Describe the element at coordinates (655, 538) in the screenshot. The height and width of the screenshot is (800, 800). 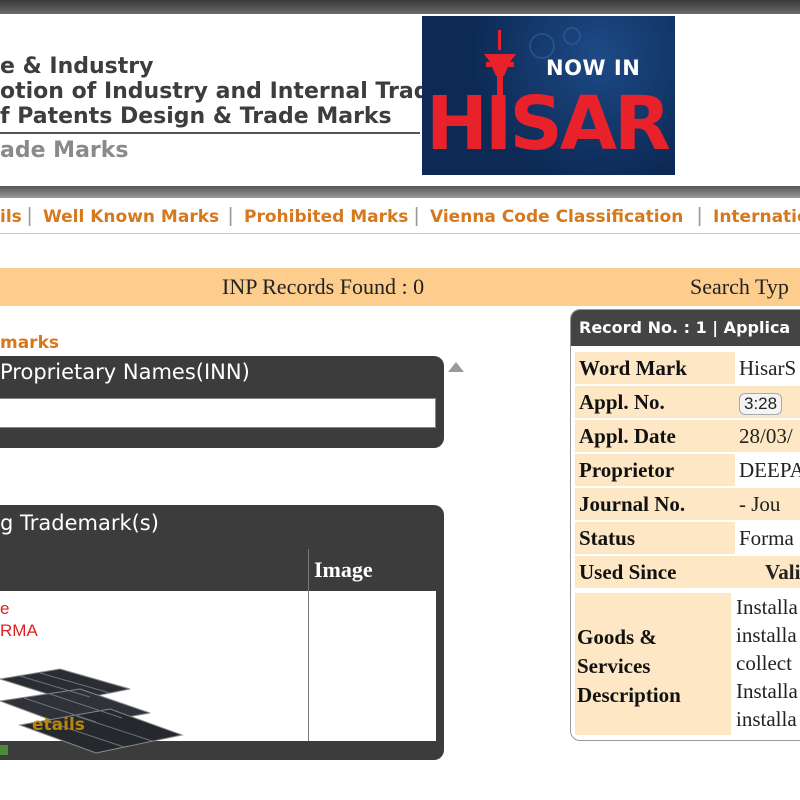
I see `record-label: Status` at that location.